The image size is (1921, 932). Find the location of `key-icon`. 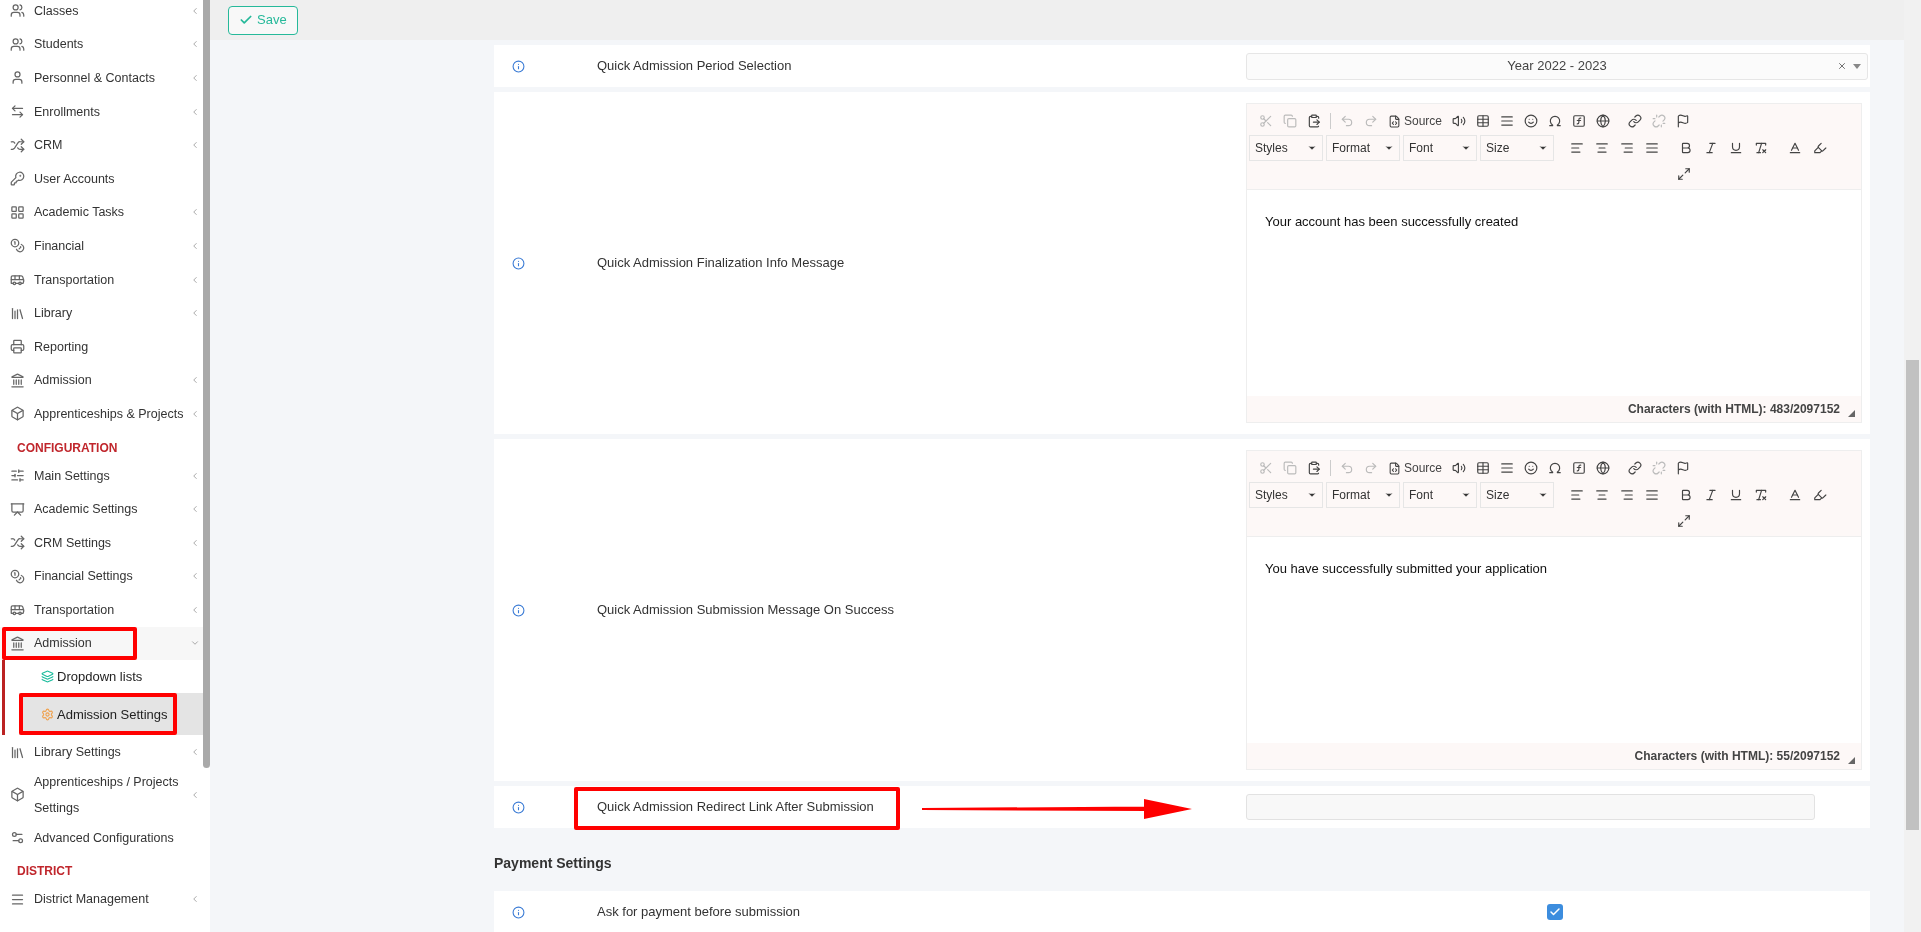

key-icon is located at coordinates (17, 179).